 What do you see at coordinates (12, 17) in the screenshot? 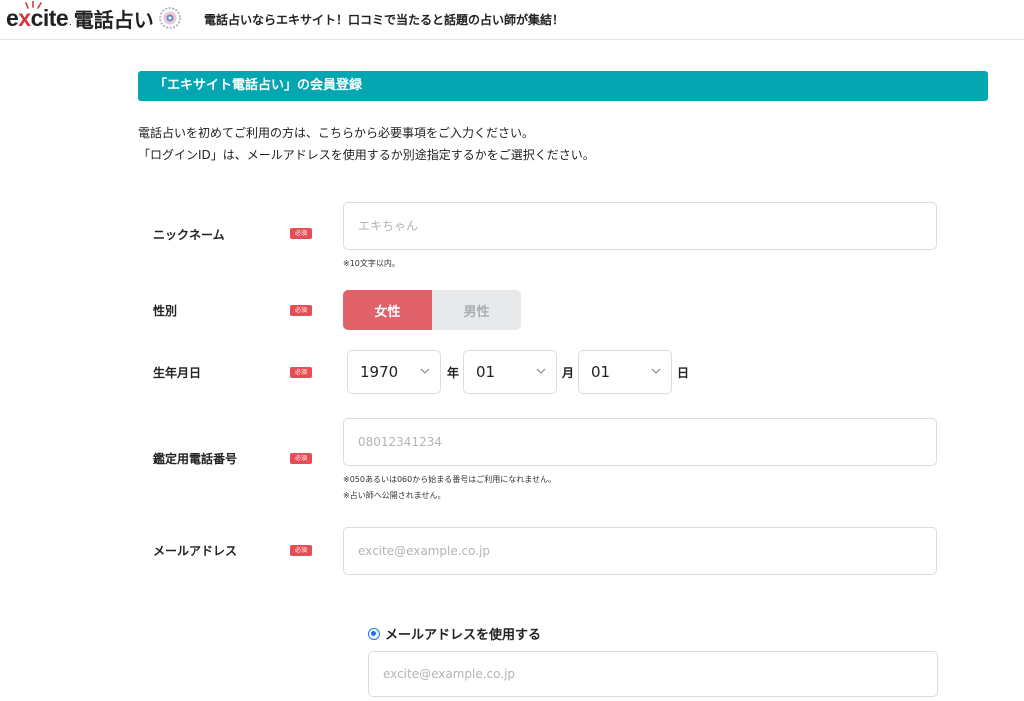
I see `logo-brand-prefix: e` at bounding box center [12, 17].